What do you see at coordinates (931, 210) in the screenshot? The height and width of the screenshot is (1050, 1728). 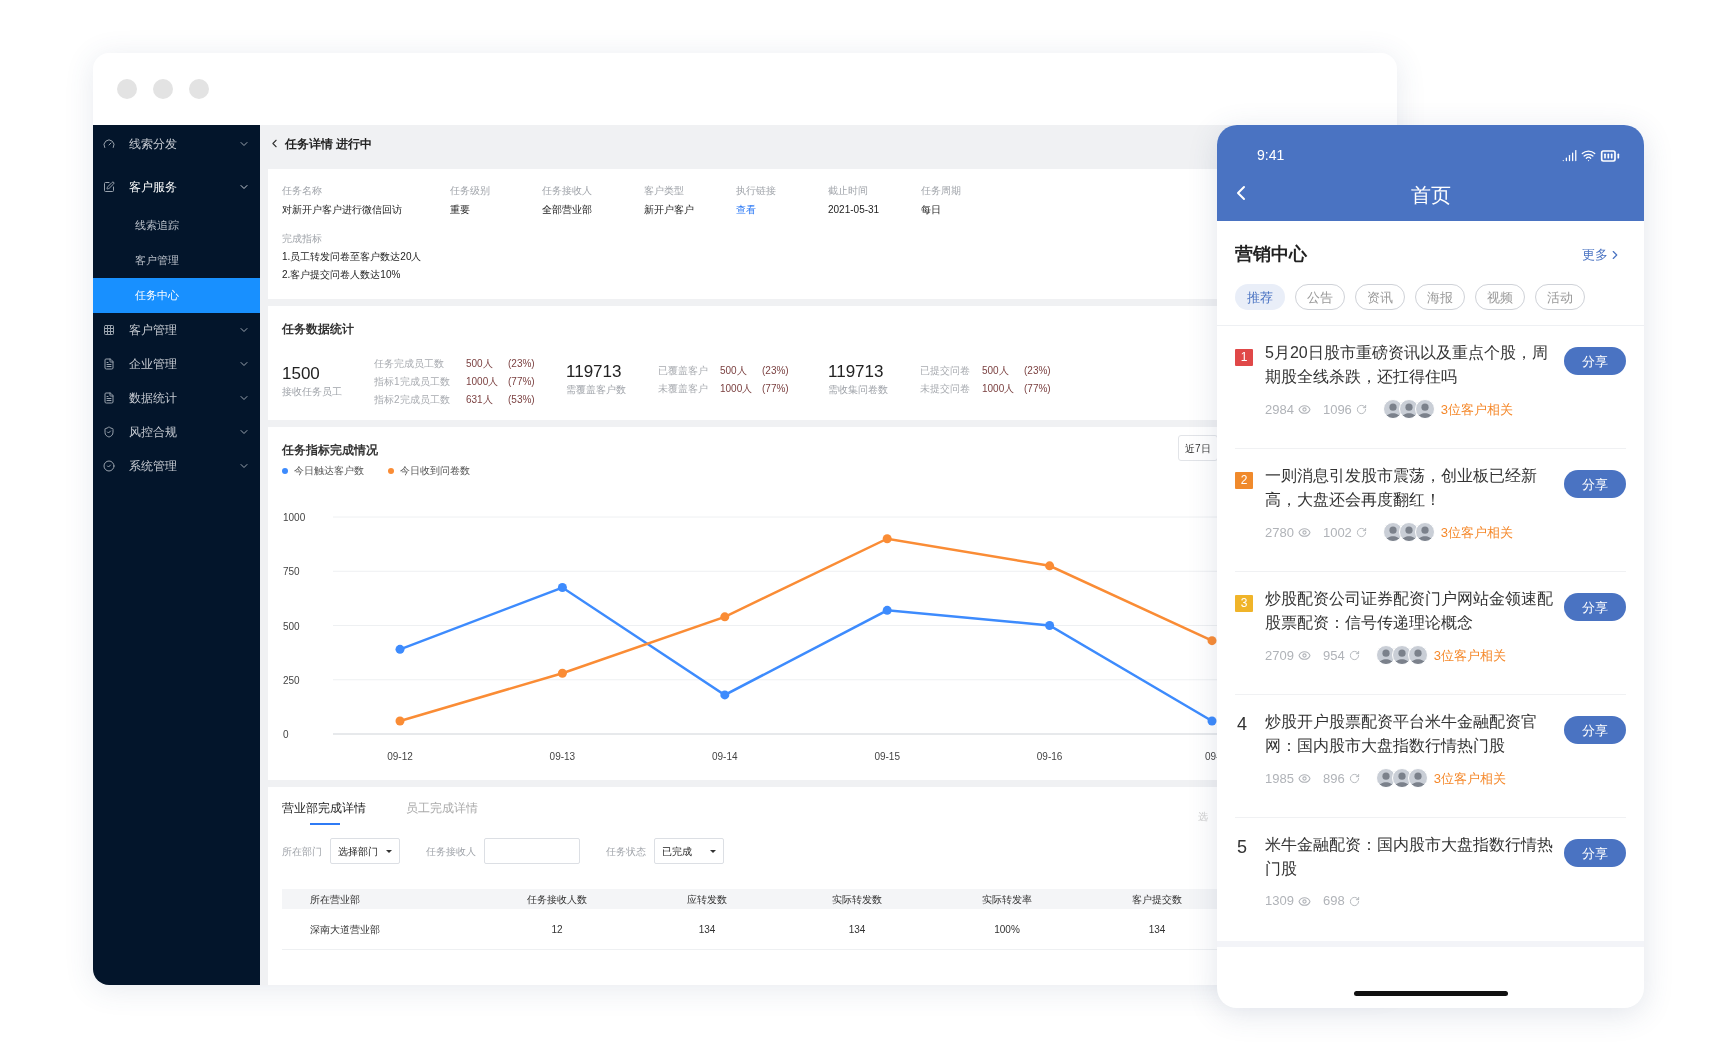 I see `field-value: 每日` at bounding box center [931, 210].